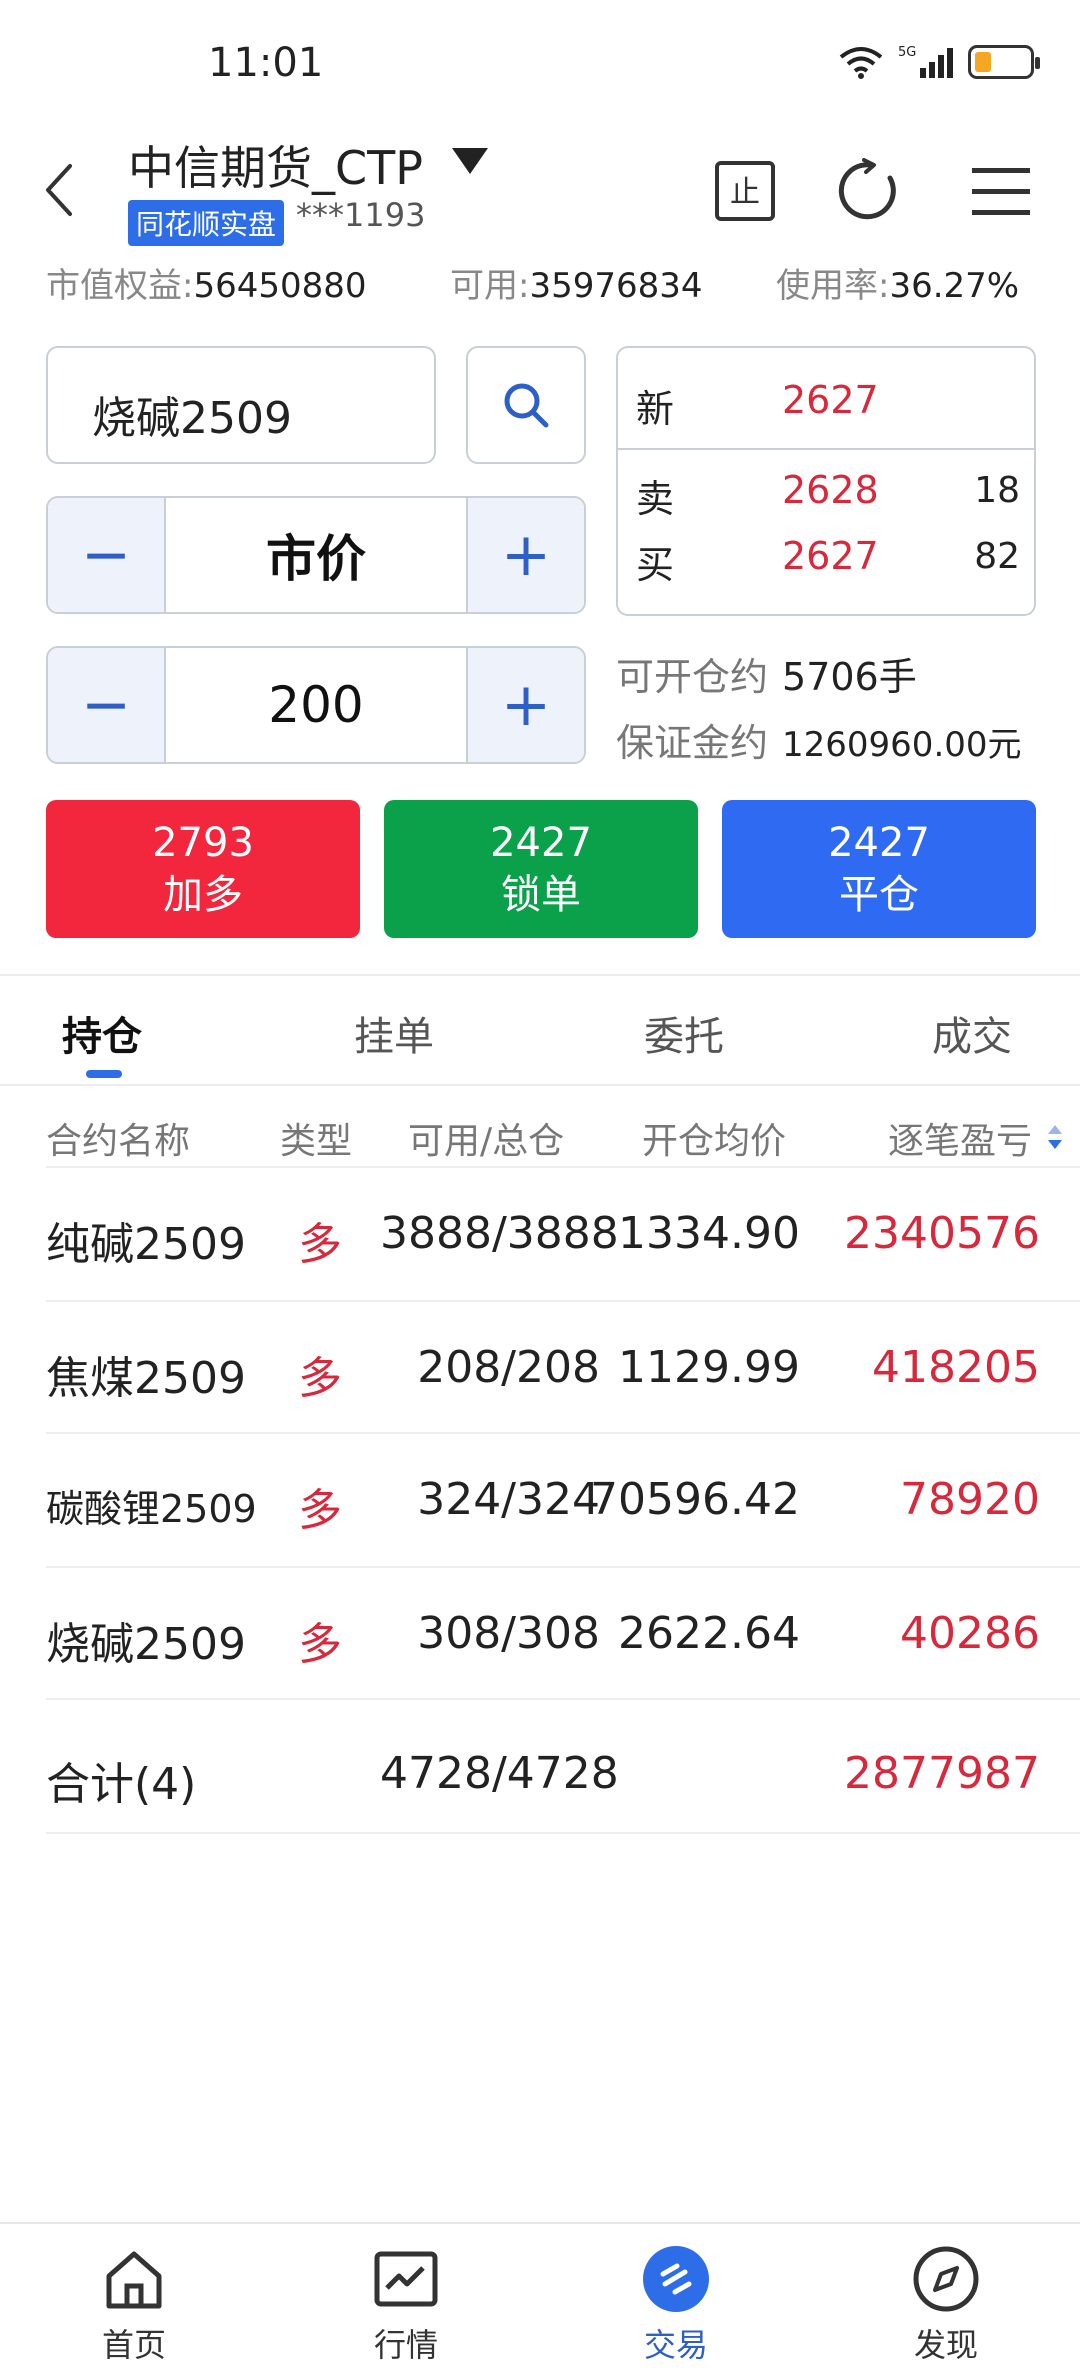 This screenshot has width=1080, height=2376. I want to click on column-header-contract: 合约名称, so click(118, 1141).